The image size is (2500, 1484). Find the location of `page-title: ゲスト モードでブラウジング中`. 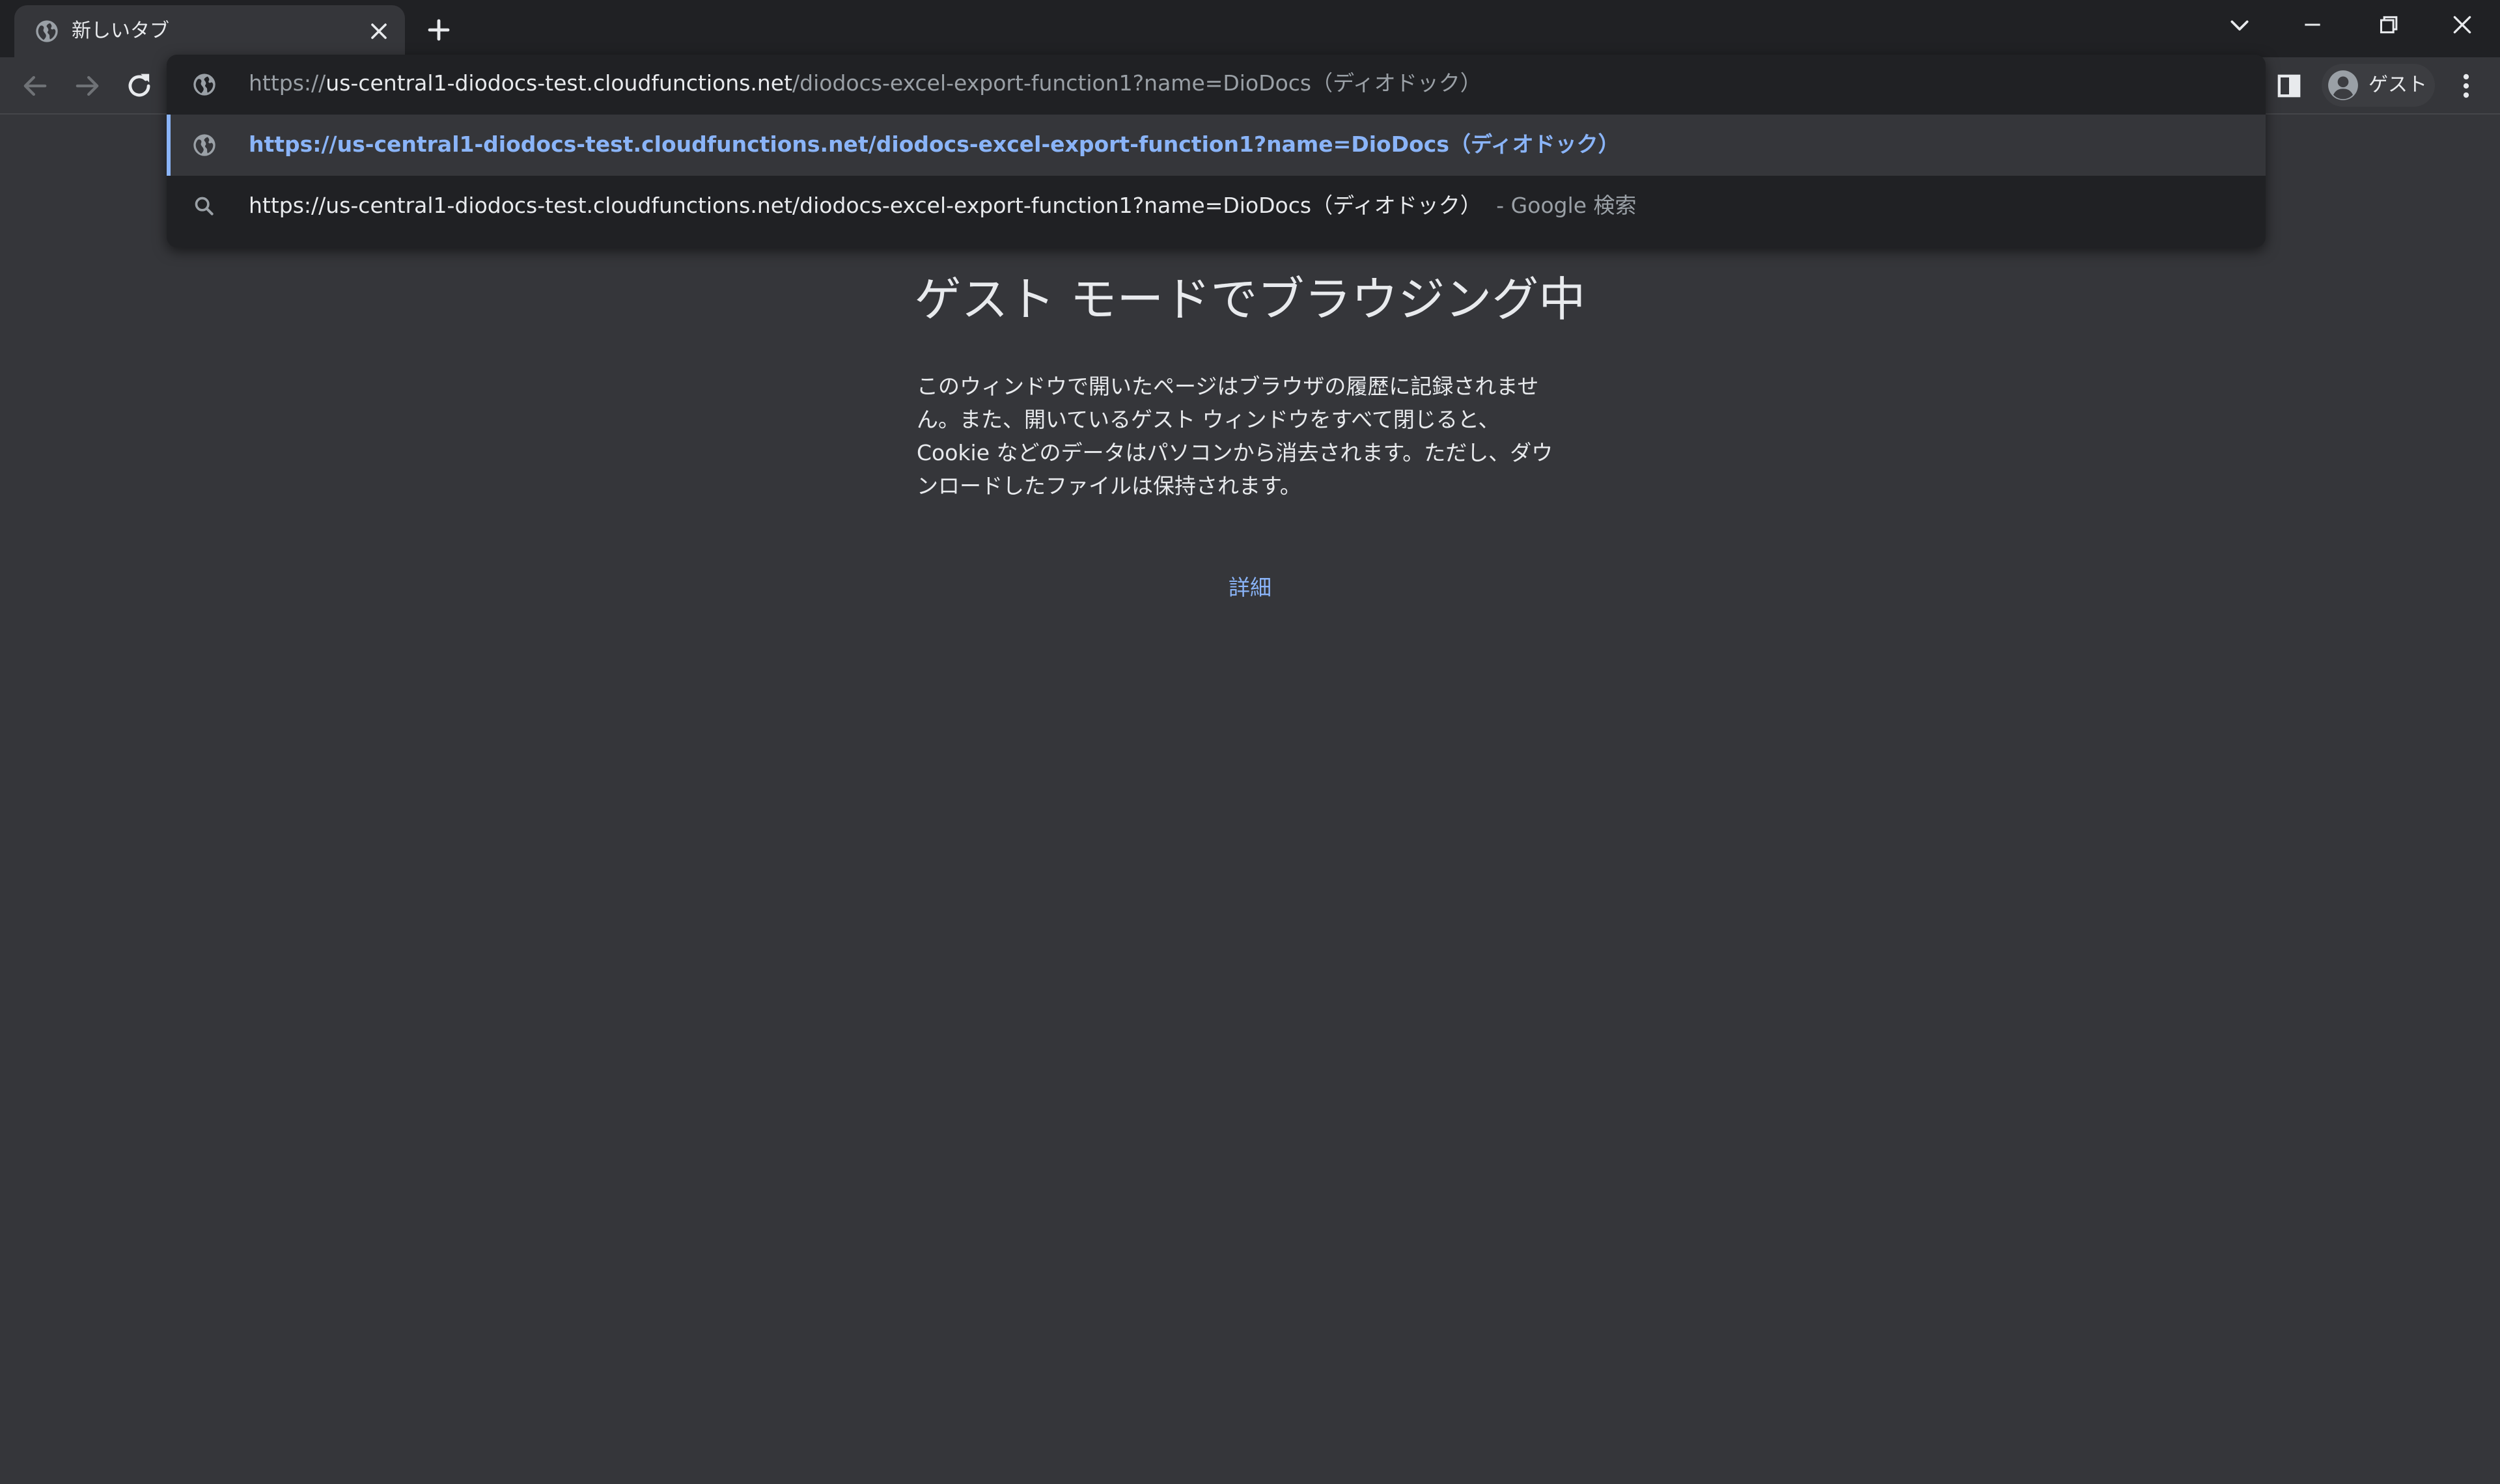

page-title: ゲスト モードでブラウジング中 is located at coordinates (1250, 299).